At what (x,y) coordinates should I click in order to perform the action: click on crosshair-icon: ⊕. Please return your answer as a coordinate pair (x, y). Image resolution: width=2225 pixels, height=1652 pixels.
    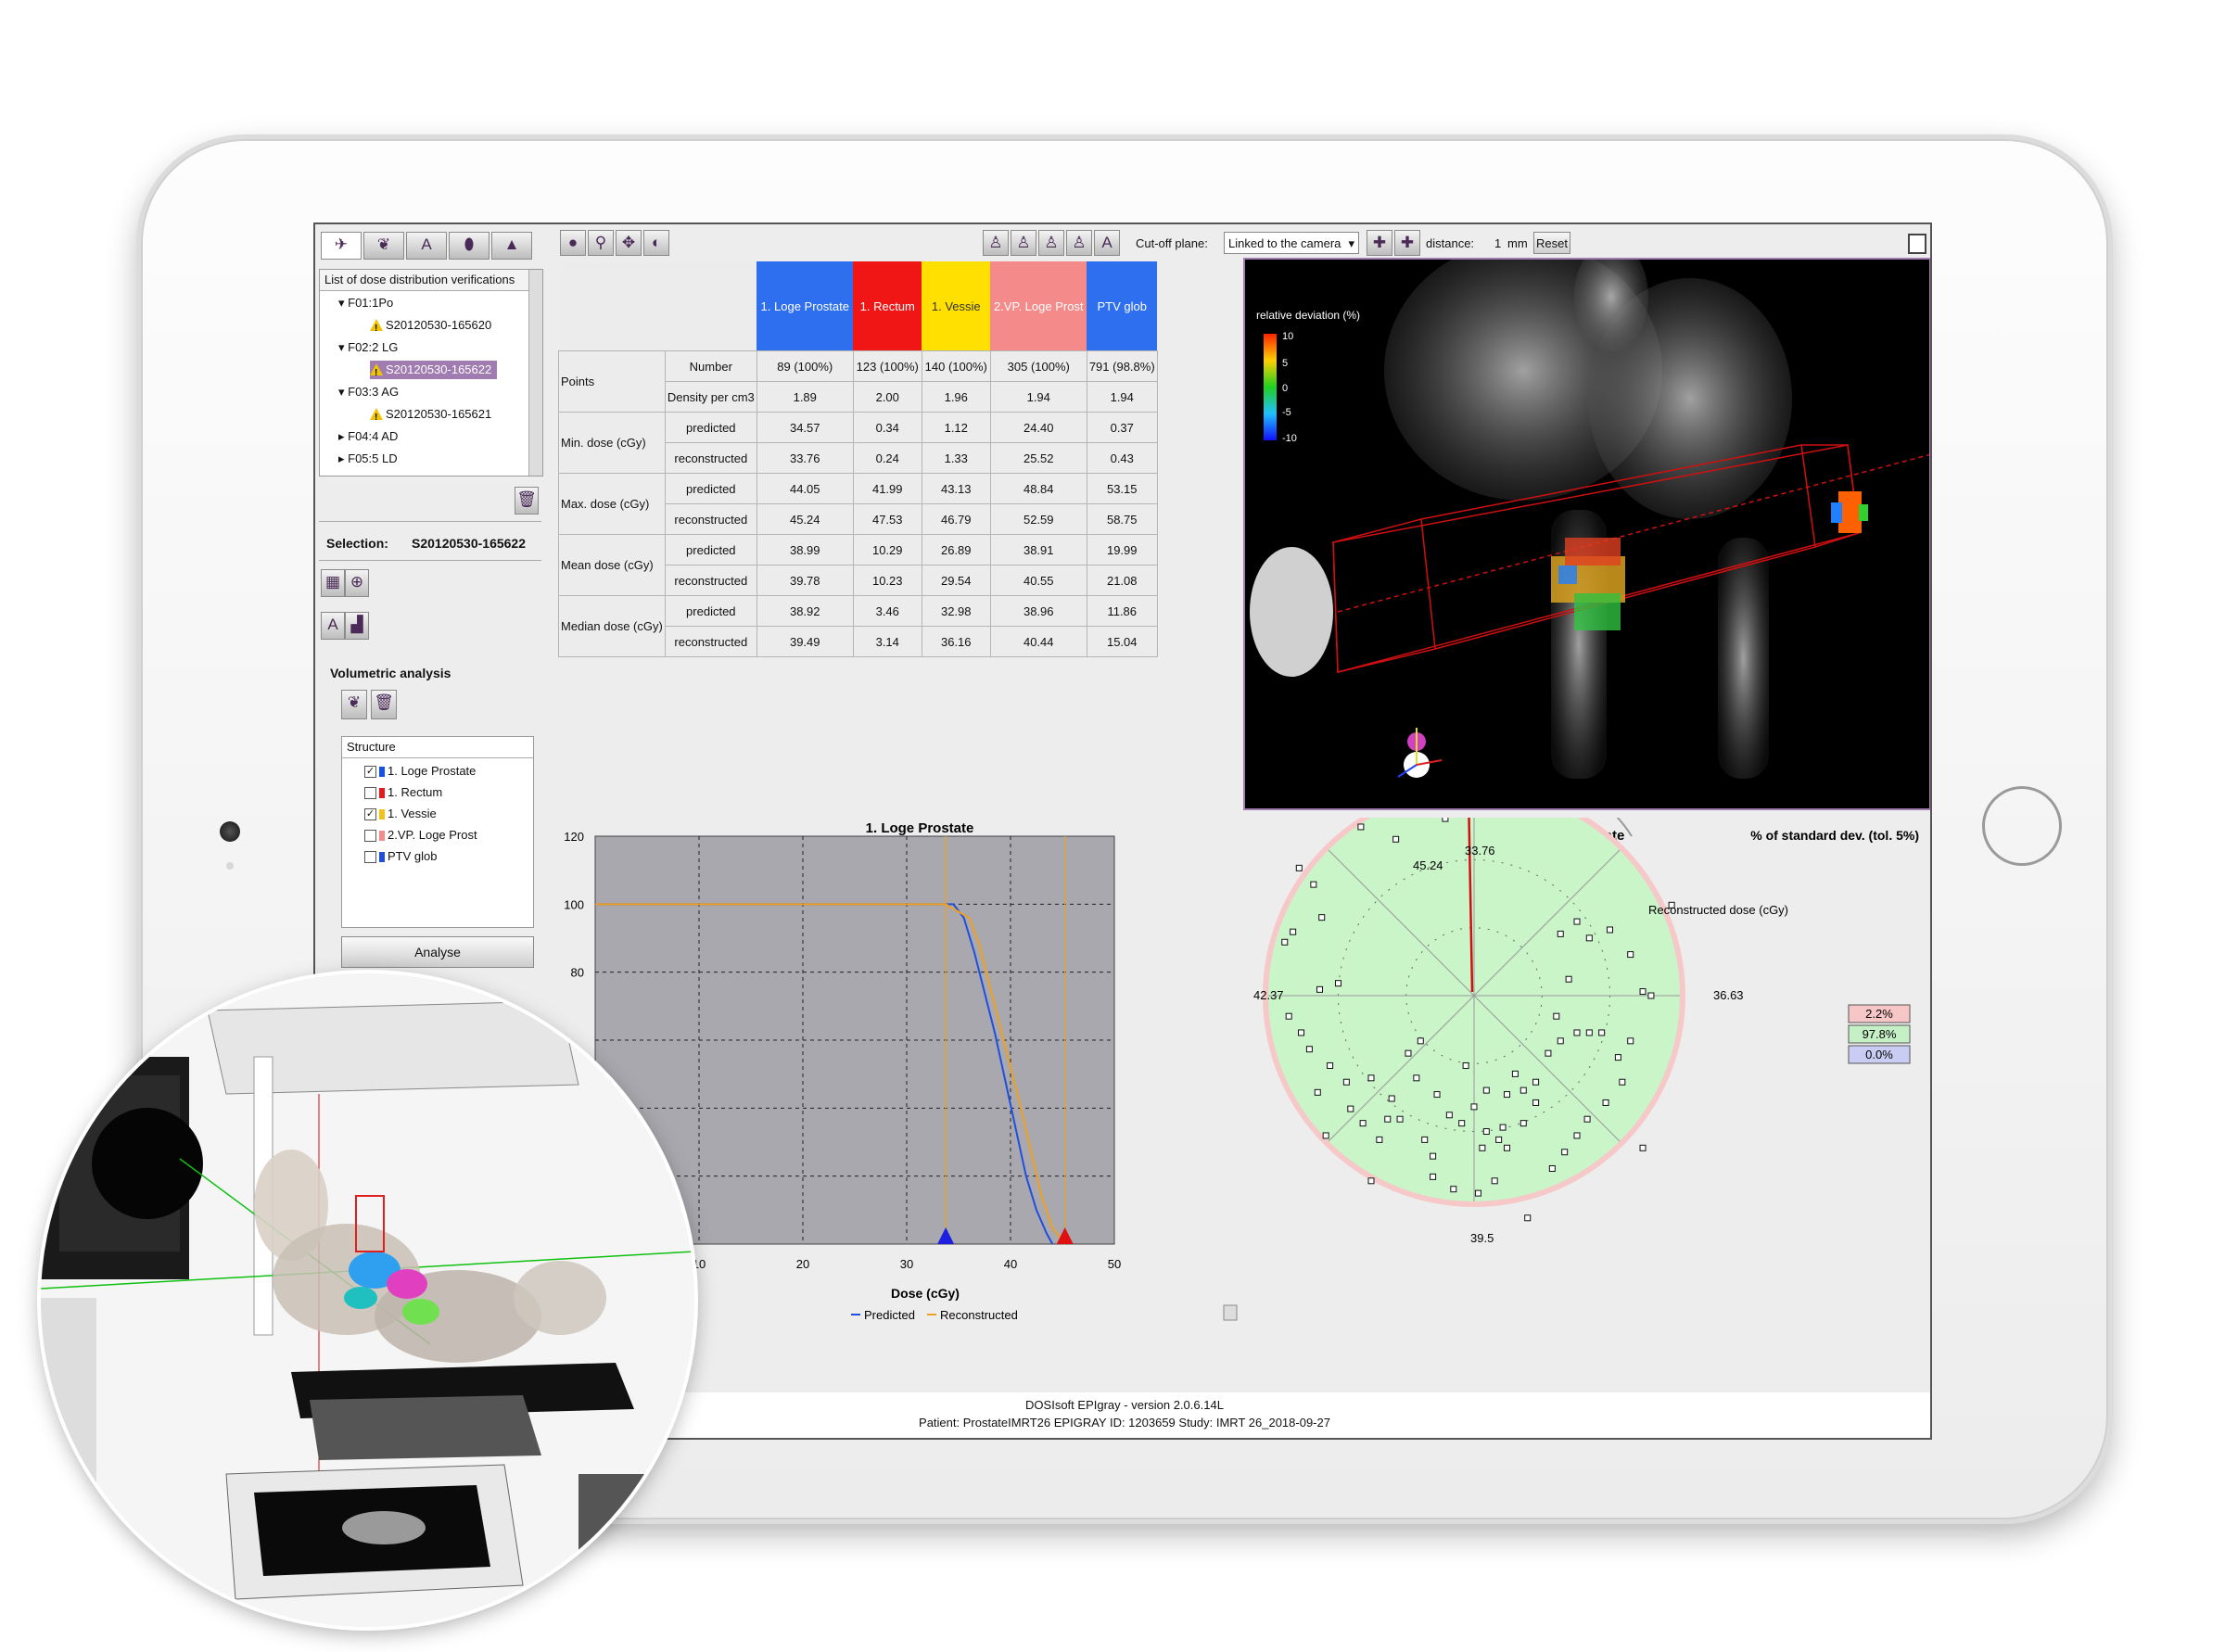
    Looking at the image, I should click on (357, 583).